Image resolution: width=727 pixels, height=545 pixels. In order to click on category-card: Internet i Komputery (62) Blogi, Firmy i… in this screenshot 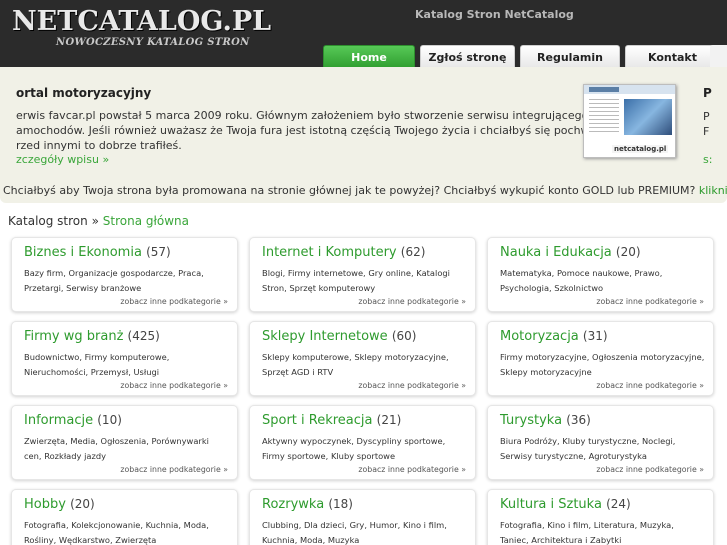, I will do `click(362, 274)`.